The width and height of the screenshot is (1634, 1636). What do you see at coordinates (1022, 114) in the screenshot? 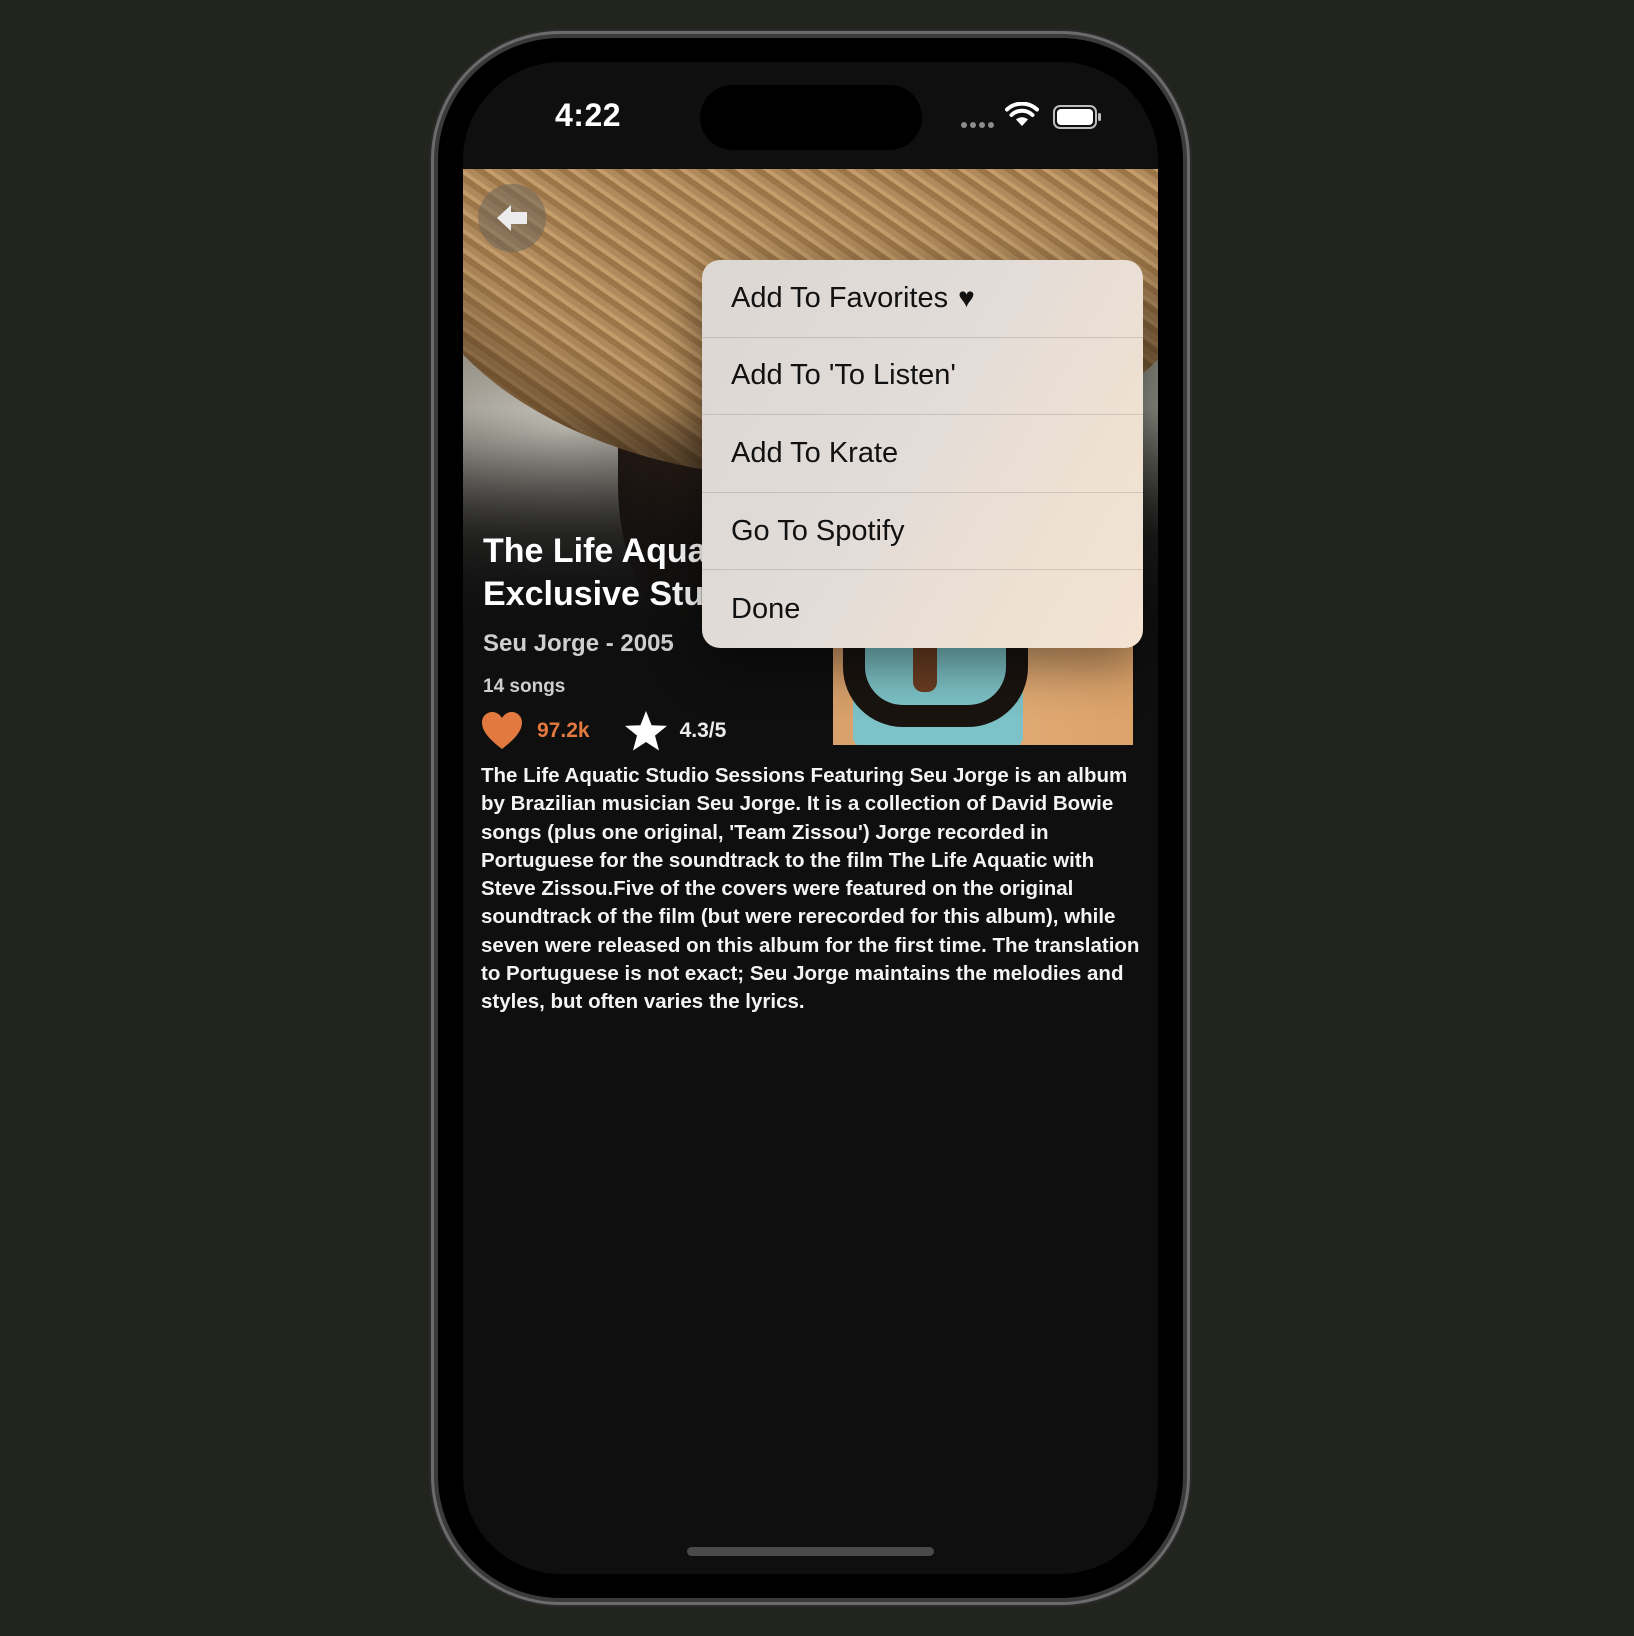
I see `wifi-icon` at bounding box center [1022, 114].